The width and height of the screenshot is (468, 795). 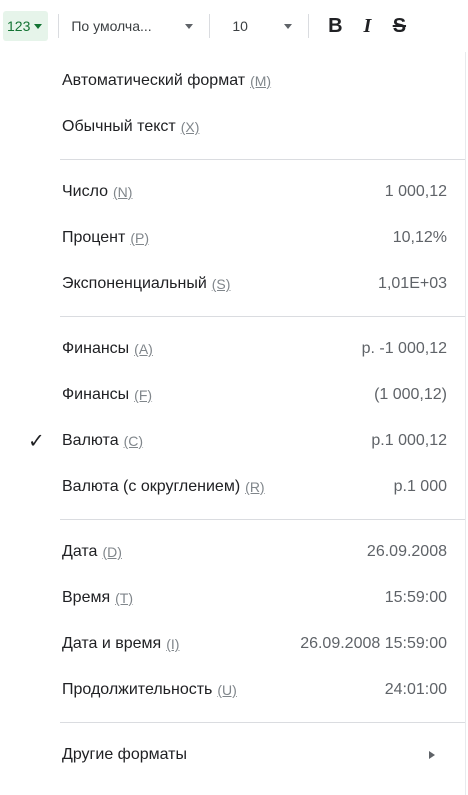 What do you see at coordinates (143, 349) in the screenshot?
I see `shortcut-key: (A)` at bounding box center [143, 349].